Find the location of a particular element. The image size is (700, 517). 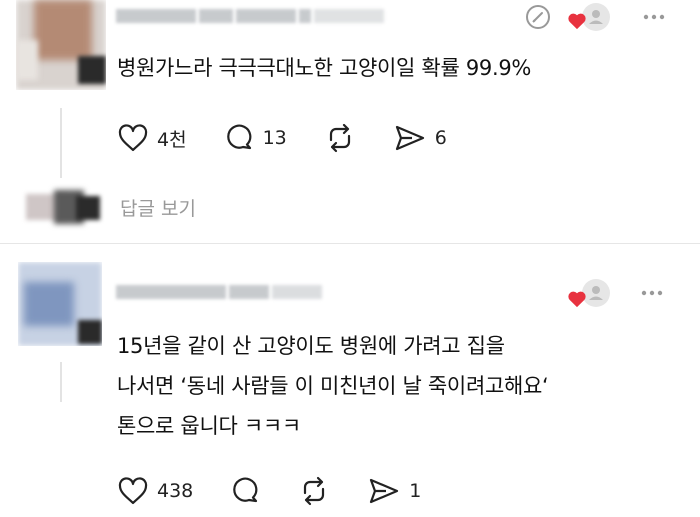

comment-actions: 438 1 is located at coordinates (287, 491).